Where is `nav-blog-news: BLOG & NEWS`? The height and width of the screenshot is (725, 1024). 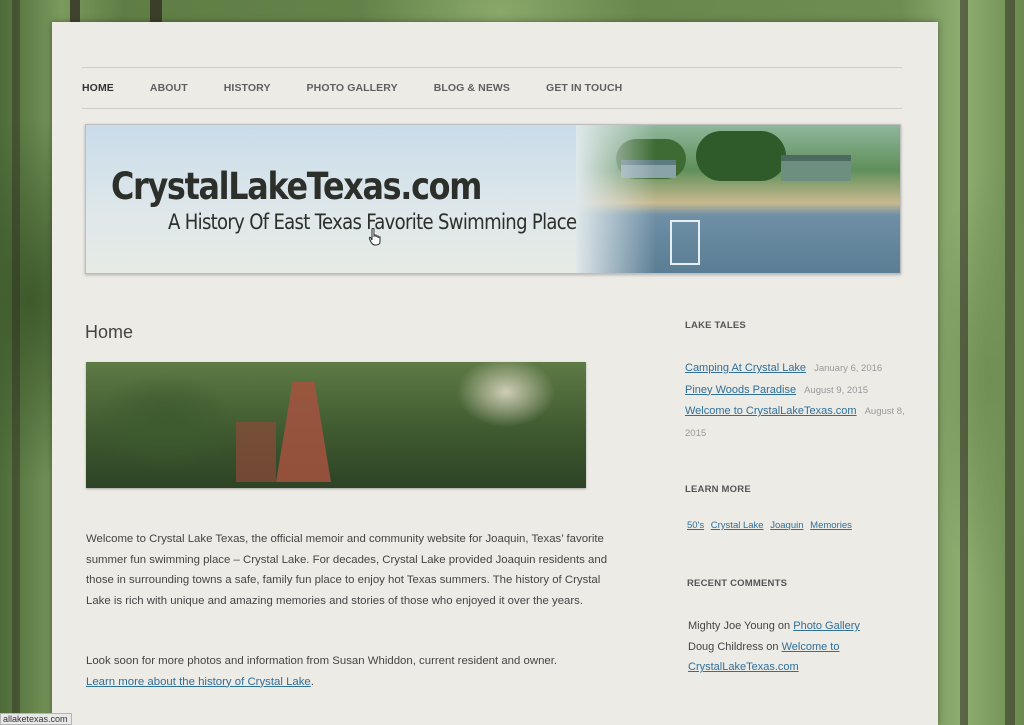 nav-blog-news: BLOG & NEWS is located at coordinates (472, 88).